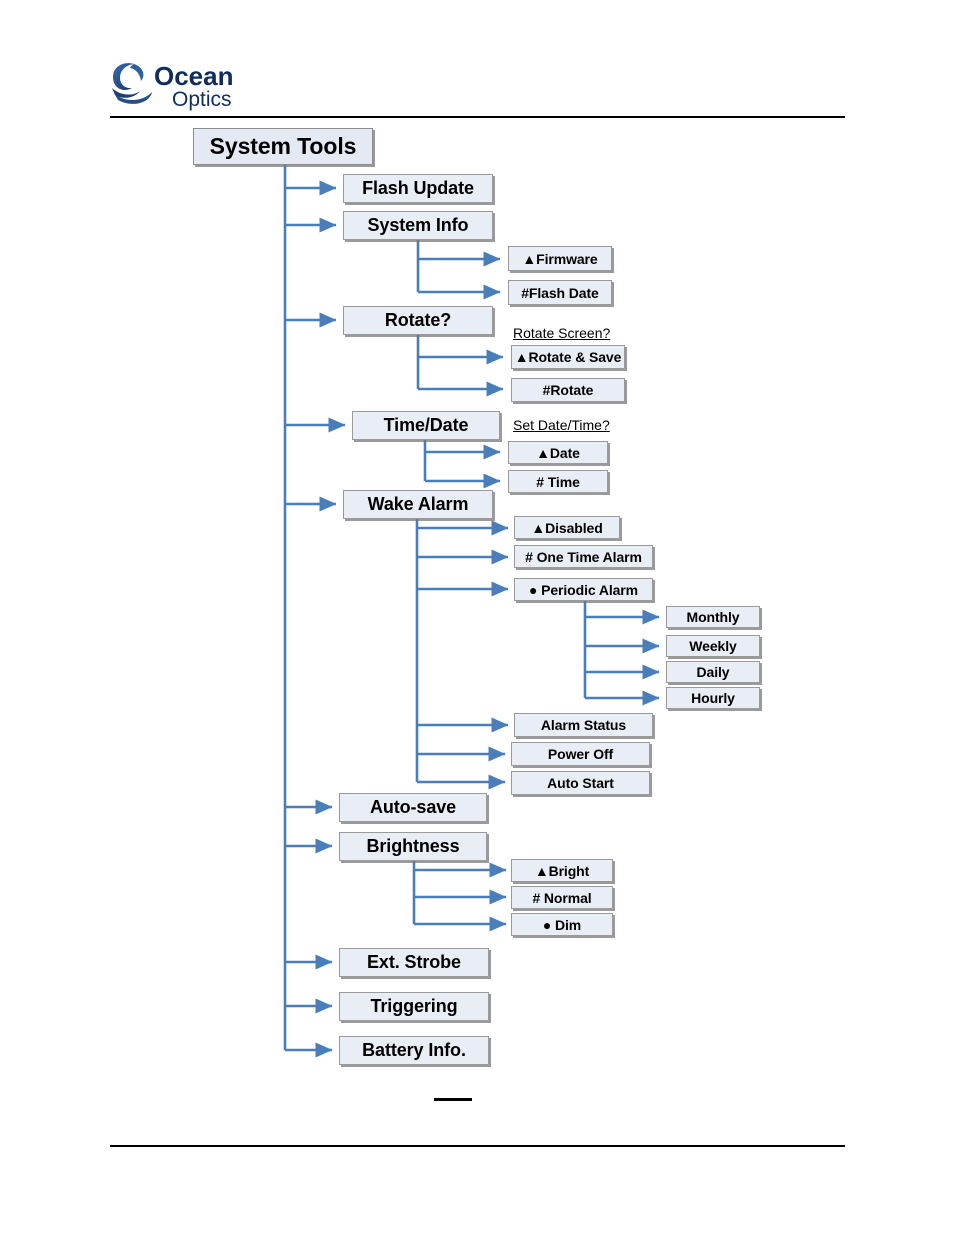  I want to click on ocean-optics-logo: Ocean Optics, so click(195, 86).